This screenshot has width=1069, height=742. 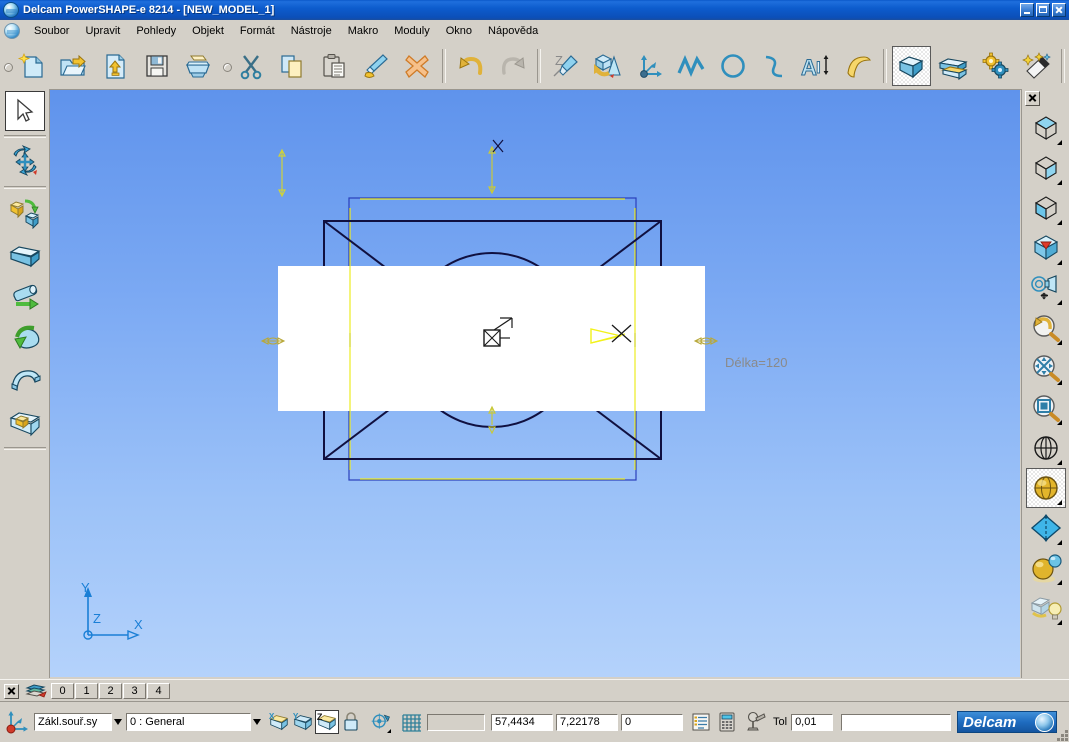 What do you see at coordinates (73, 722) in the screenshot?
I see `workplane-select: Zákl.souř.sy` at bounding box center [73, 722].